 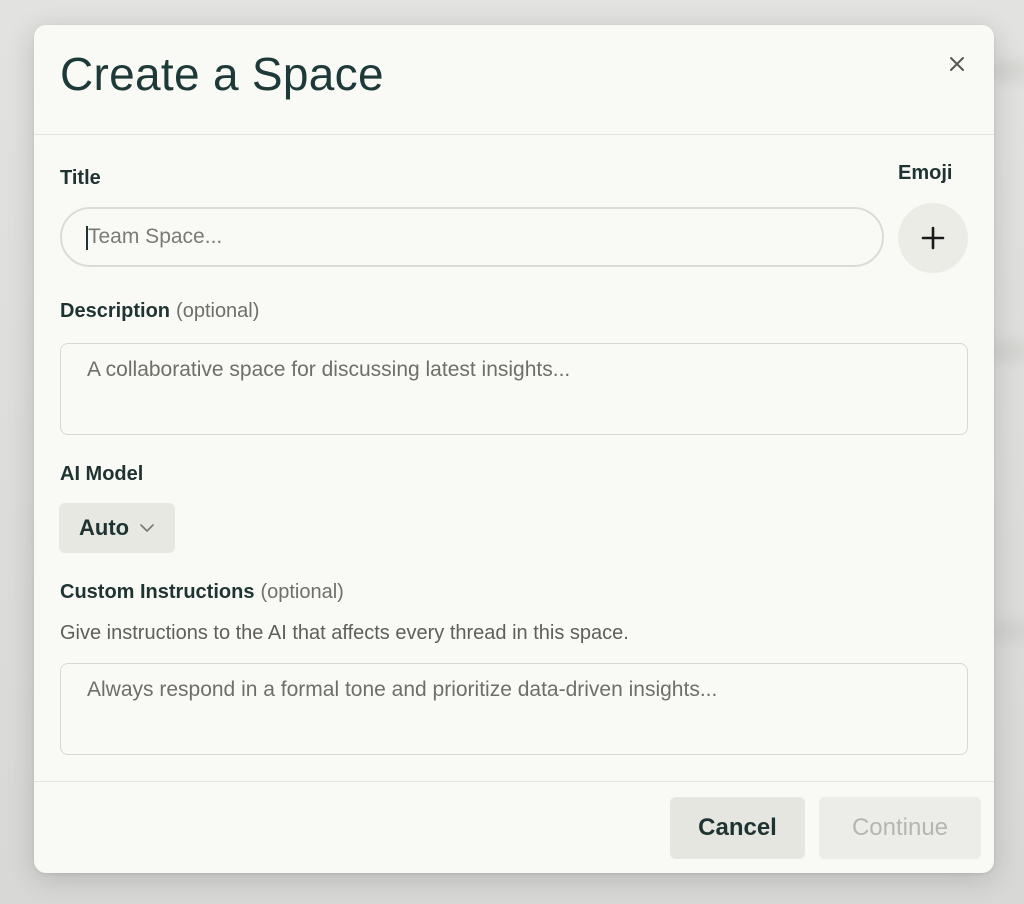 I want to click on description-label-text: Description, so click(x=115, y=311).